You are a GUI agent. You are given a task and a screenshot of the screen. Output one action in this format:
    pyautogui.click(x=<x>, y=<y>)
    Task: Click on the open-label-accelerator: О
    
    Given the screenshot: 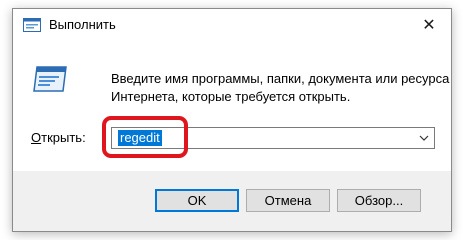 What is the action you would take?
    pyautogui.click(x=36, y=137)
    